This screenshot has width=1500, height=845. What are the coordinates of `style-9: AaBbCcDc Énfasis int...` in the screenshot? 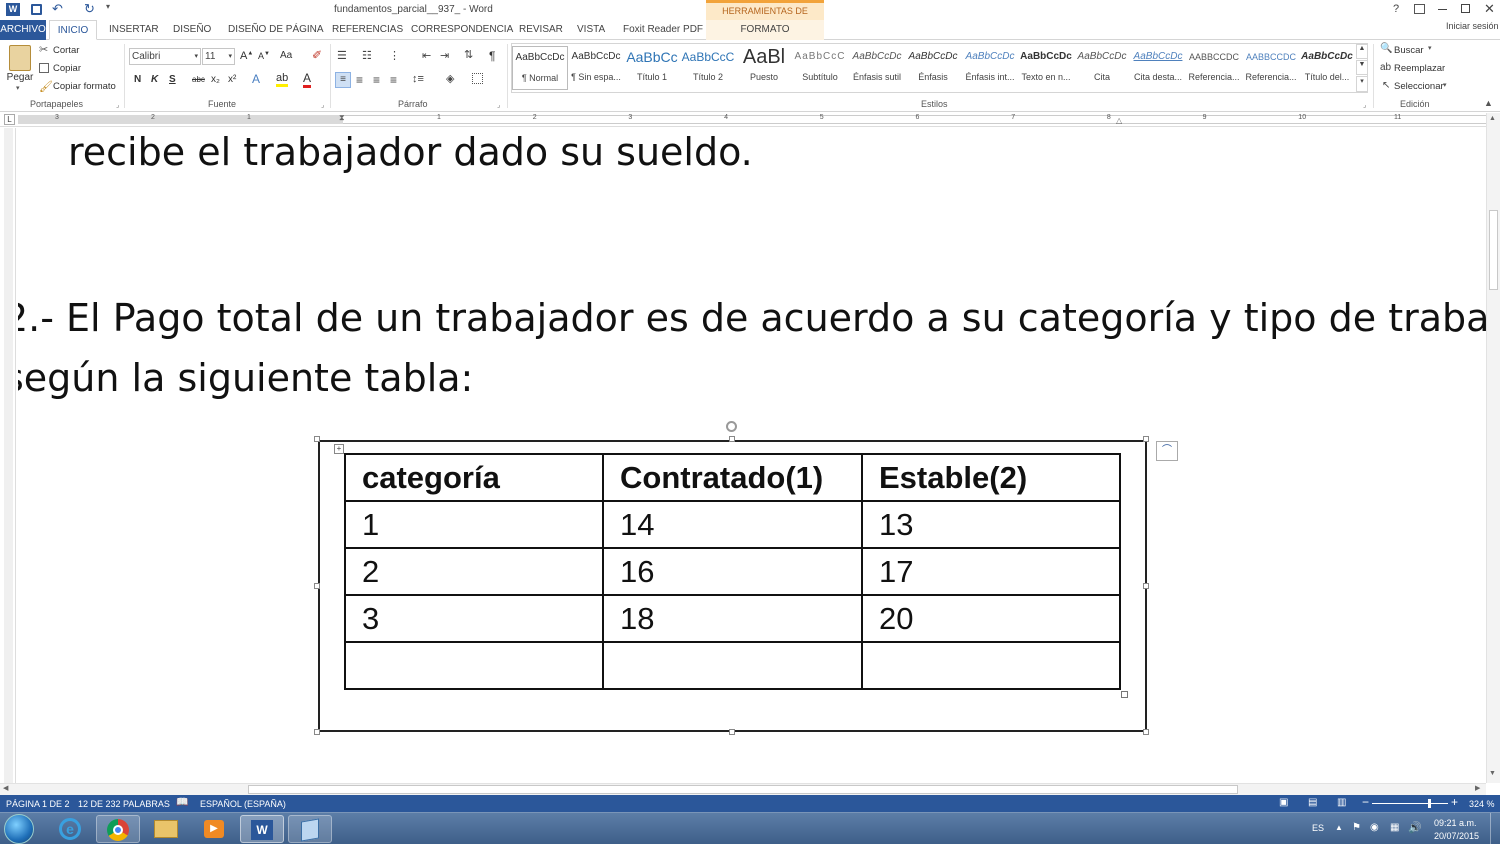 It's located at (990, 68).